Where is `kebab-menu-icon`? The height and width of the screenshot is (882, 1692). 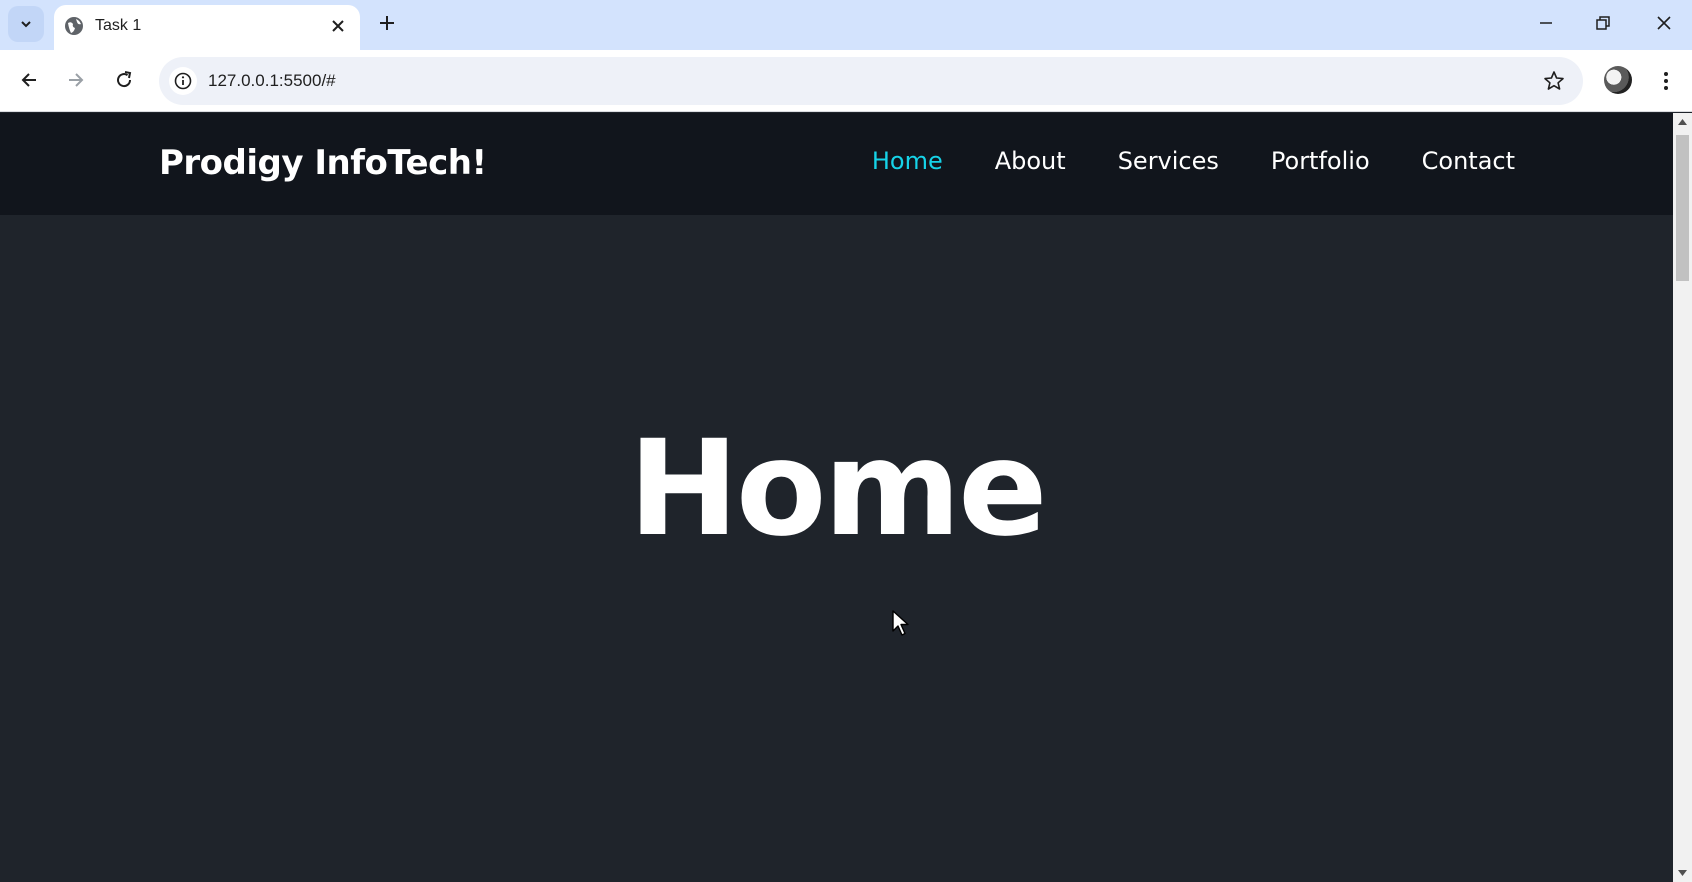
kebab-menu-icon is located at coordinates (1666, 81).